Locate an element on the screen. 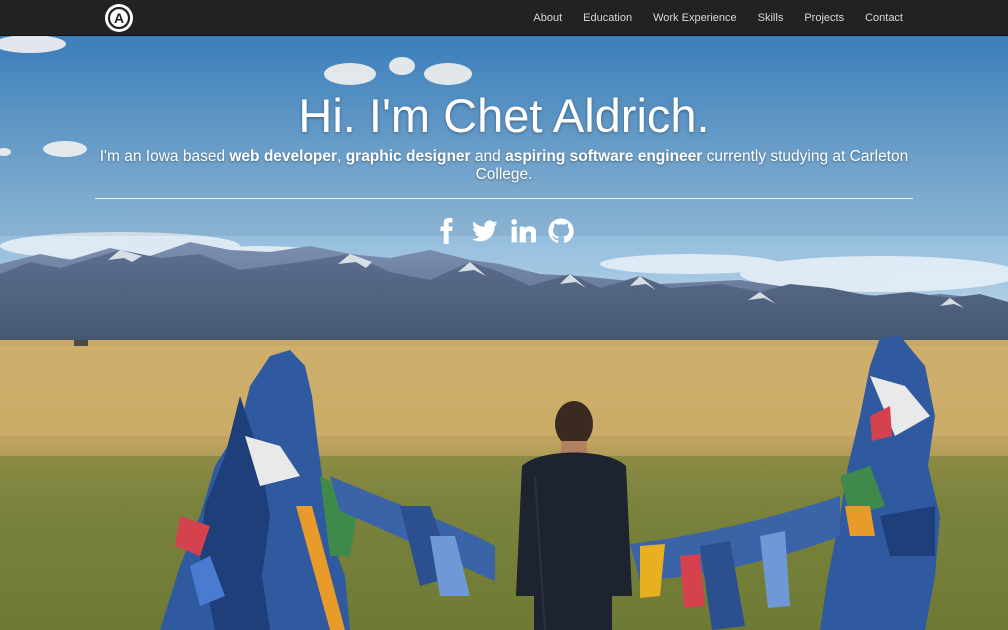  logo-a-icon: A is located at coordinates (119, 18).